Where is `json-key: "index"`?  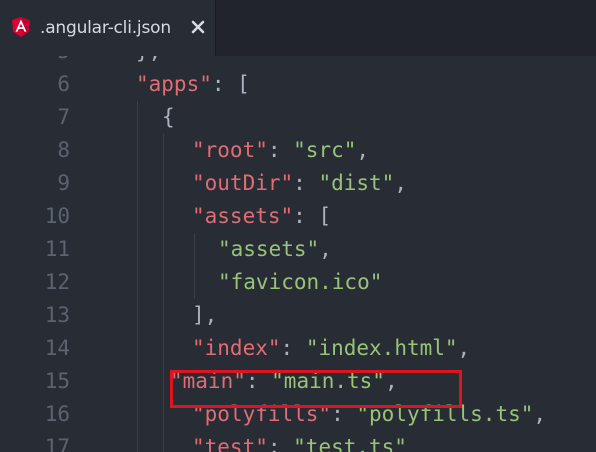 json-key: "index" is located at coordinates (236, 348).